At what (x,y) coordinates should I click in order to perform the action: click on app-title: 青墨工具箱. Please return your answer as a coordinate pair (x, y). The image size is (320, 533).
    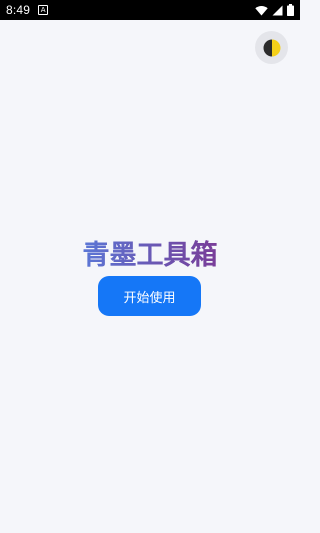
    Looking at the image, I should click on (150, 256).